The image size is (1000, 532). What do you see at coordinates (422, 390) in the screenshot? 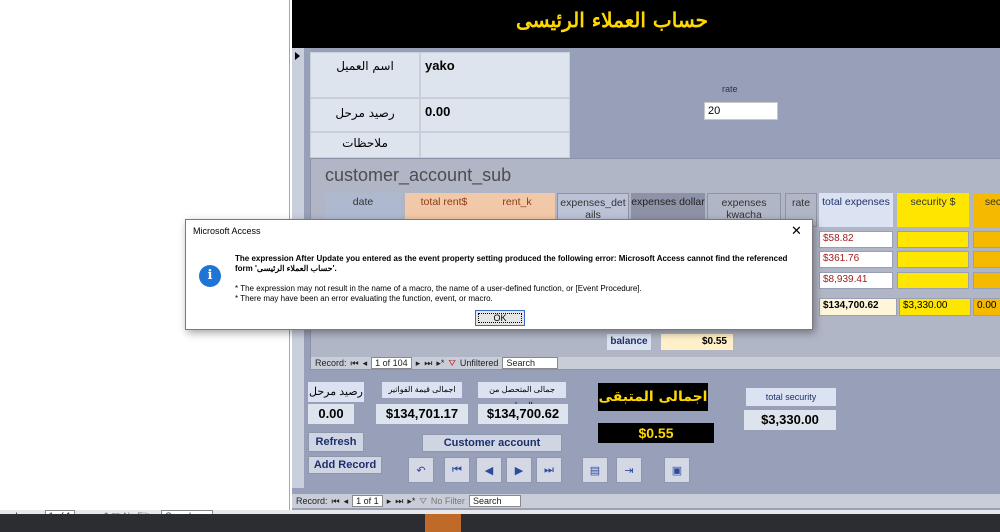
I see `invoices-total-label: اجمالى قيمة الفواتير` at bounding box center [422, 390].